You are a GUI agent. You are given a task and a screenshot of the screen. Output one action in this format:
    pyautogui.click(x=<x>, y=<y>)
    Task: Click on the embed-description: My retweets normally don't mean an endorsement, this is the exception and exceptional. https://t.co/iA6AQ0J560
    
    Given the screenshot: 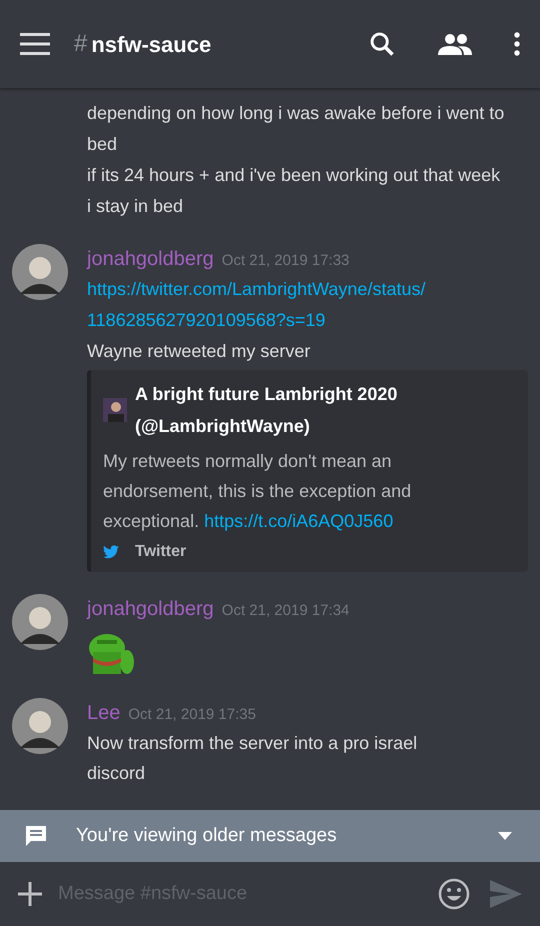 What is the action you would take?
    pyautogui.click(x=257, y=491)
    